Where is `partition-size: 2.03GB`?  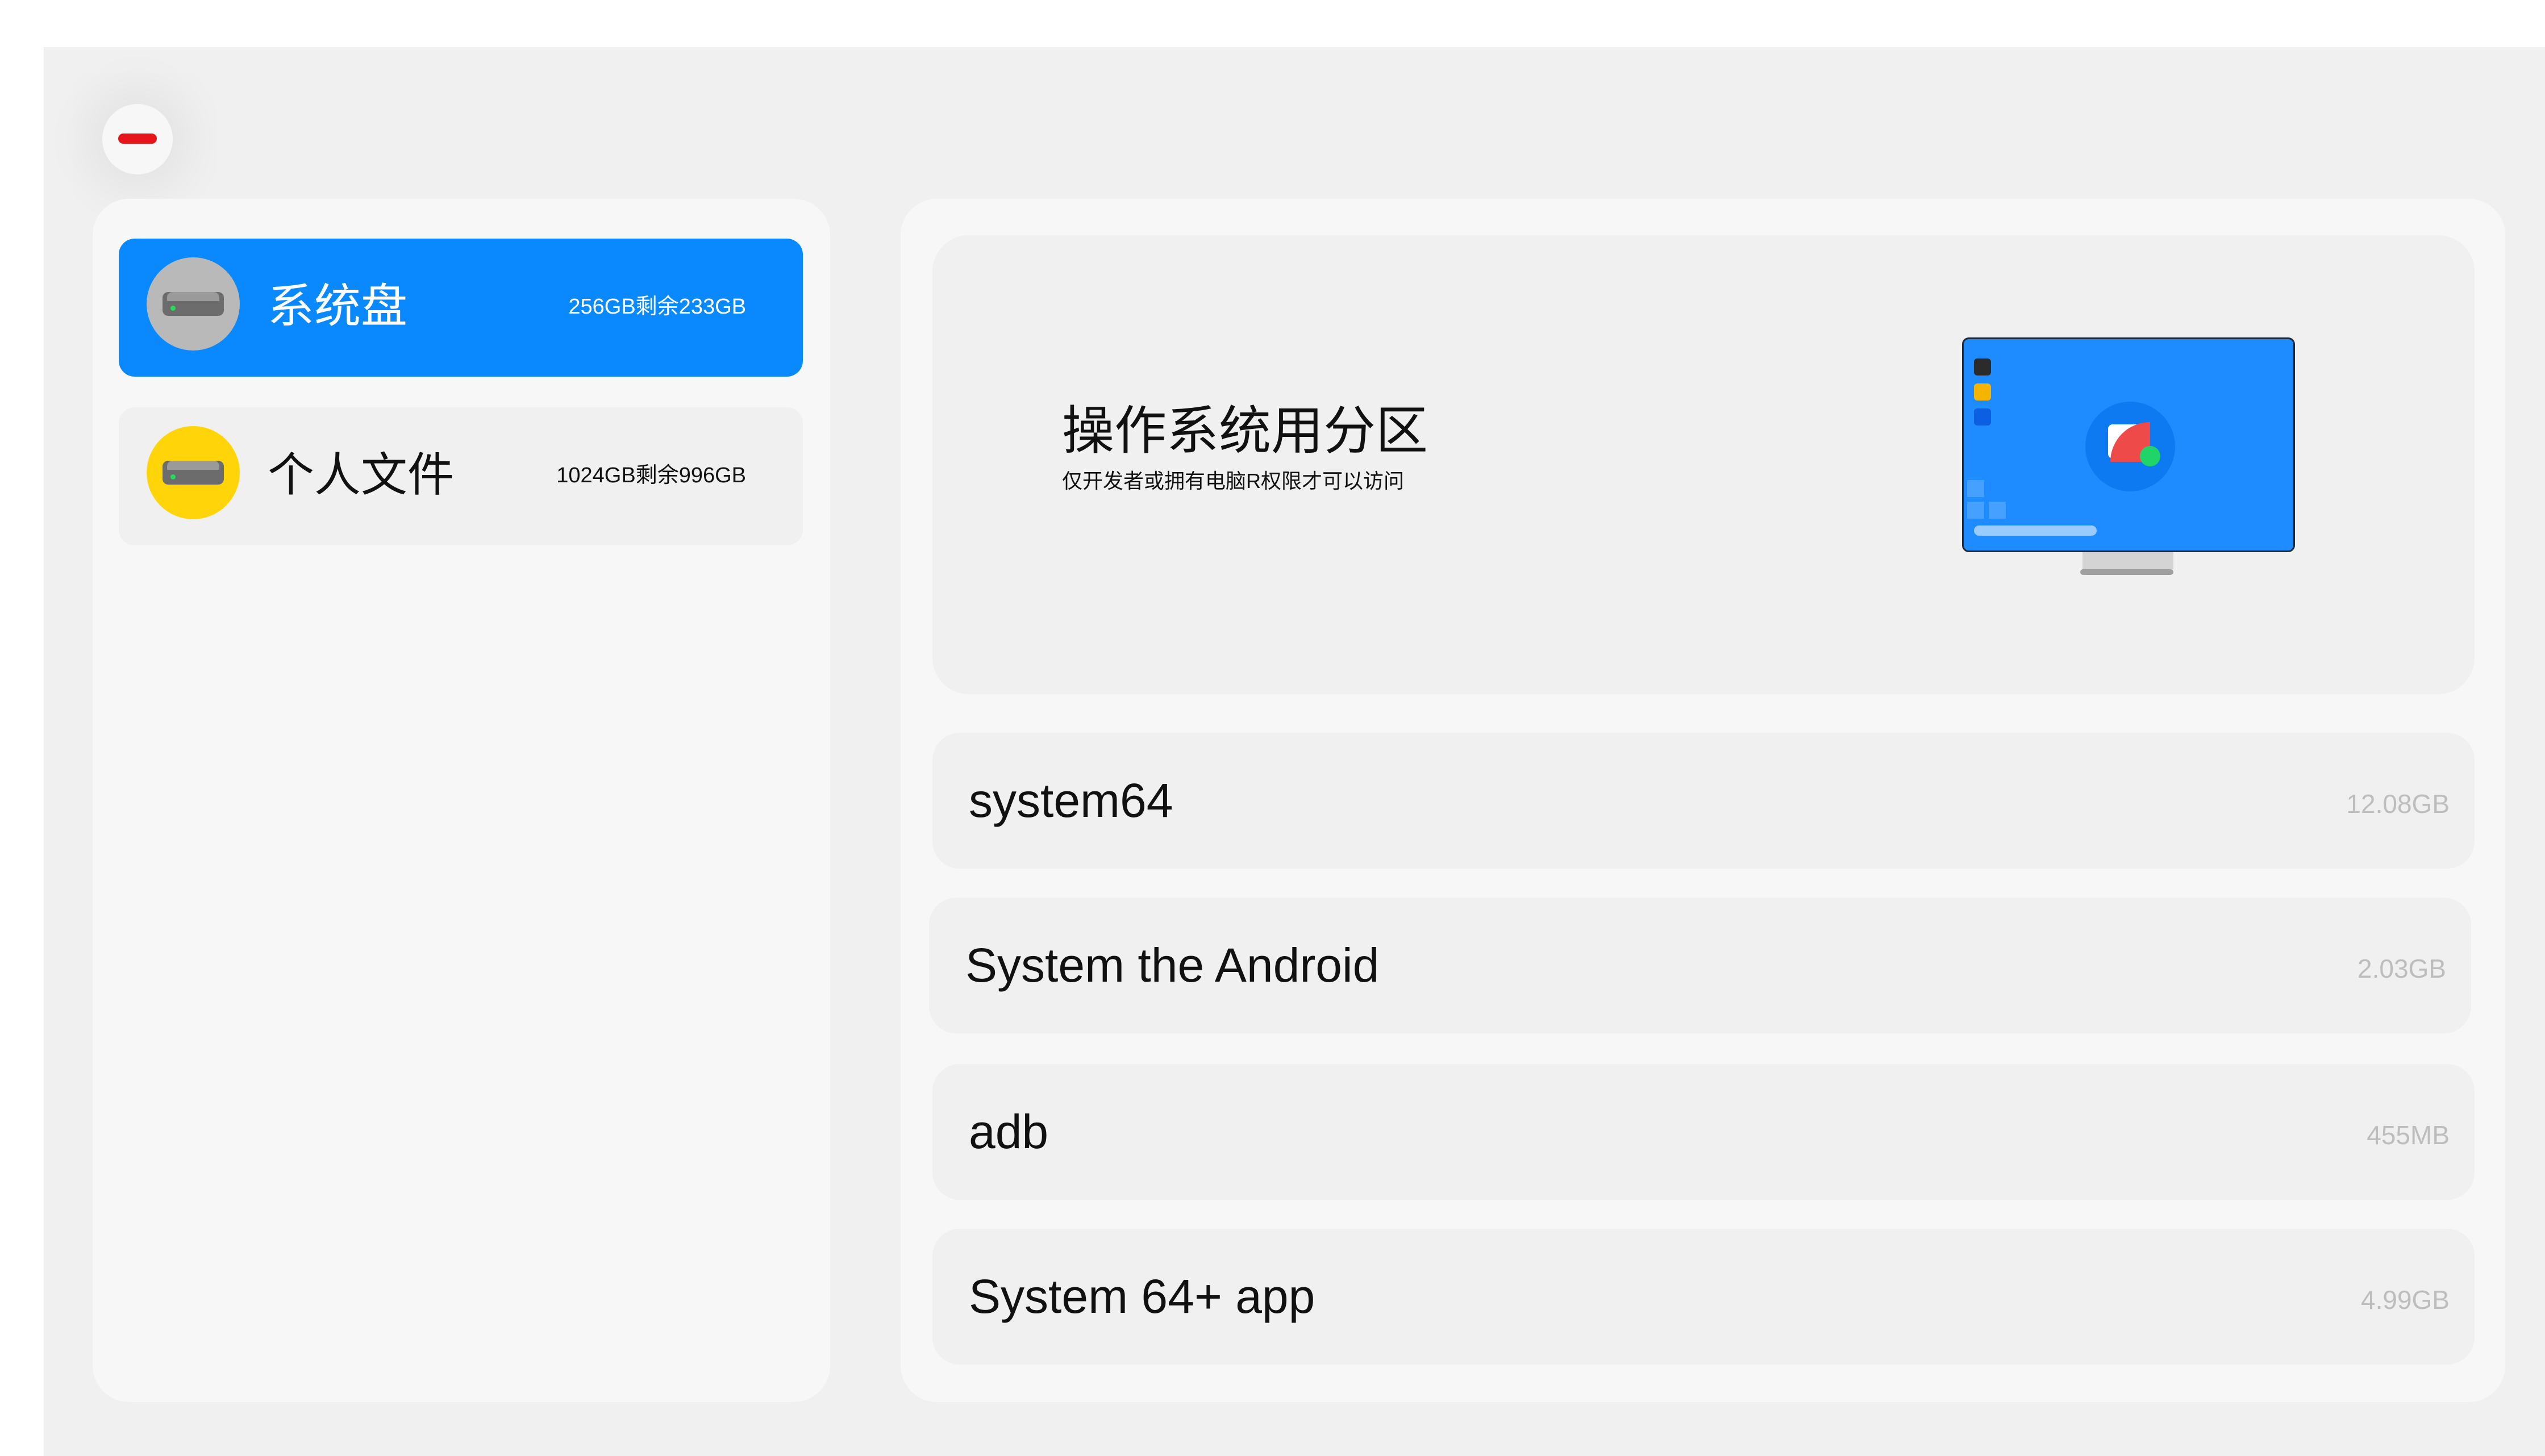 partition-size: 2.03GB is located at coordinates (2401, 968).